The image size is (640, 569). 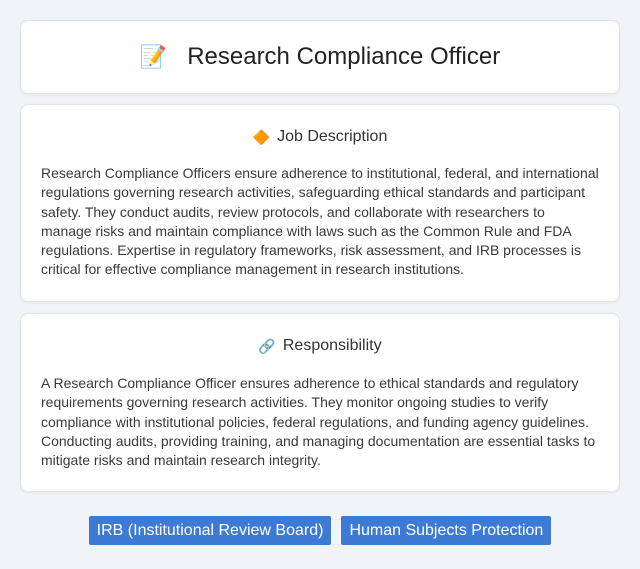 What do you see at coordinates (267, 346) in the screenshot?
I see `link-icon: 🔗` at bounding box center [267, 346].